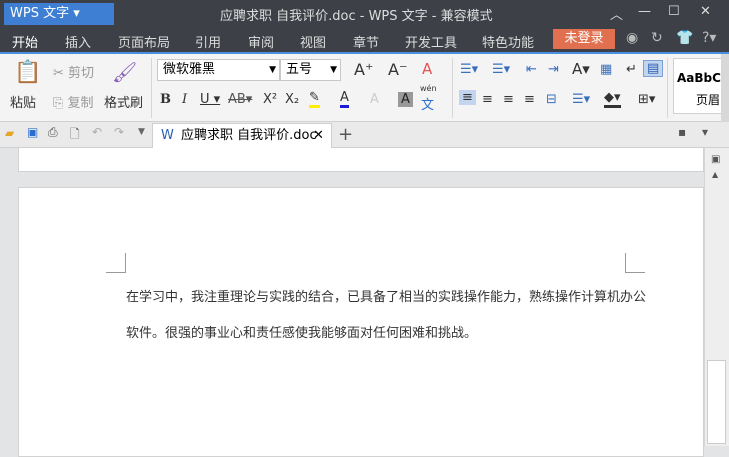 Image resolution: width=729 pixels, height=457 pixels. What do you see at coordinates (653, 68) in the screenshot?
I see `show-nav-icon: ▤` at bounding box center [653, 68].